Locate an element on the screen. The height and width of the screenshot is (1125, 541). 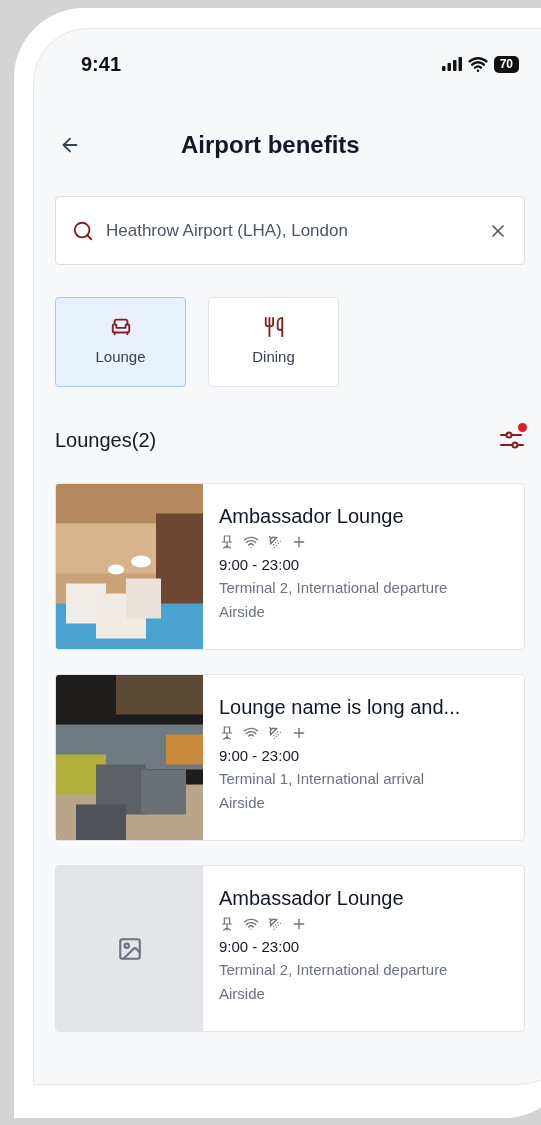
search-field: Heathrow Airport (LHA), London is located at coordinates (290, 230).